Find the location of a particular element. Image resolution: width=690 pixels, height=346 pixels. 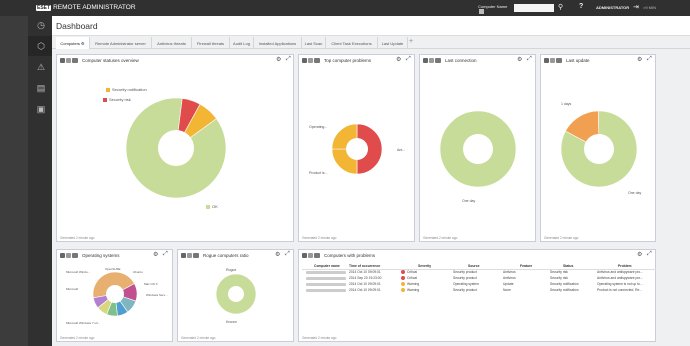

os-label: Mac OS X is located at coordinates (151, 284).